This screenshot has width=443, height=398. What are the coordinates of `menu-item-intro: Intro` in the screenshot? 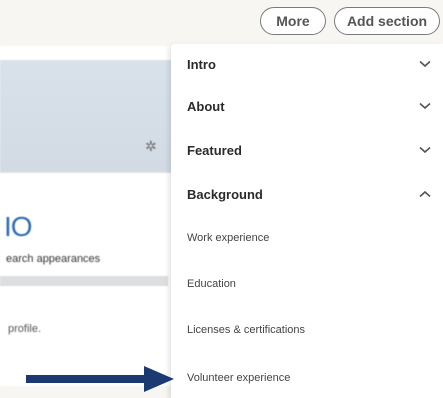 It's located at (307, 64).